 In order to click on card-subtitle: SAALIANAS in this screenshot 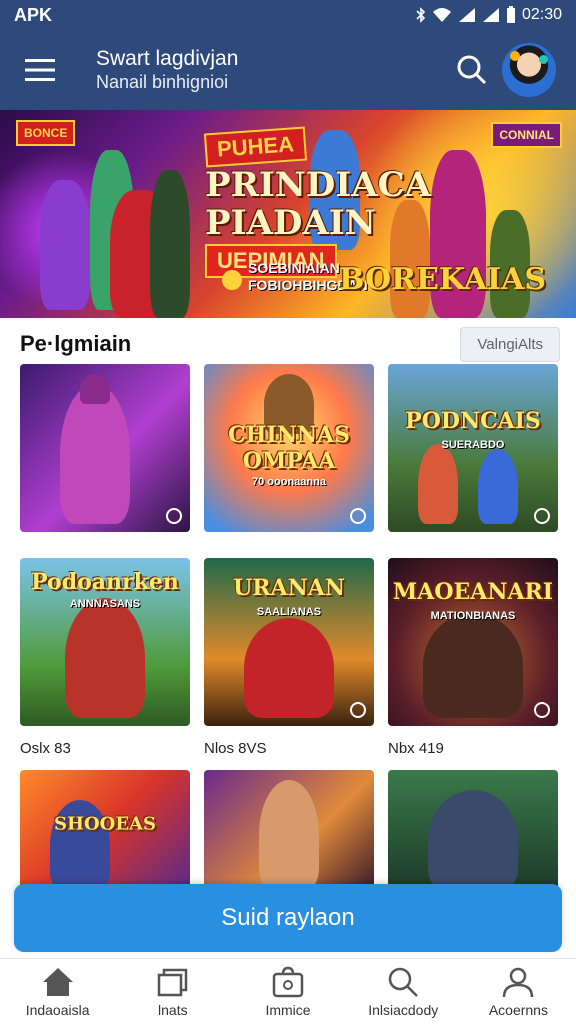, I will do `click(289, 612)`.